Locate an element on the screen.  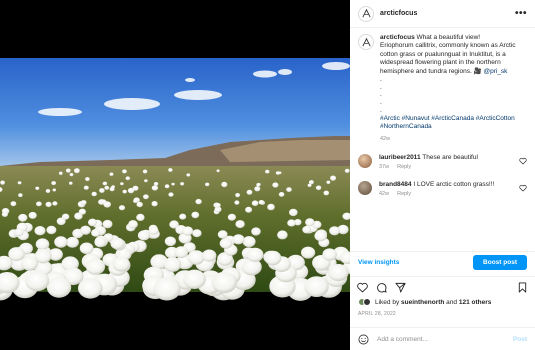
comment-username: lauribeer2011 is located at coordinates (400, 157).